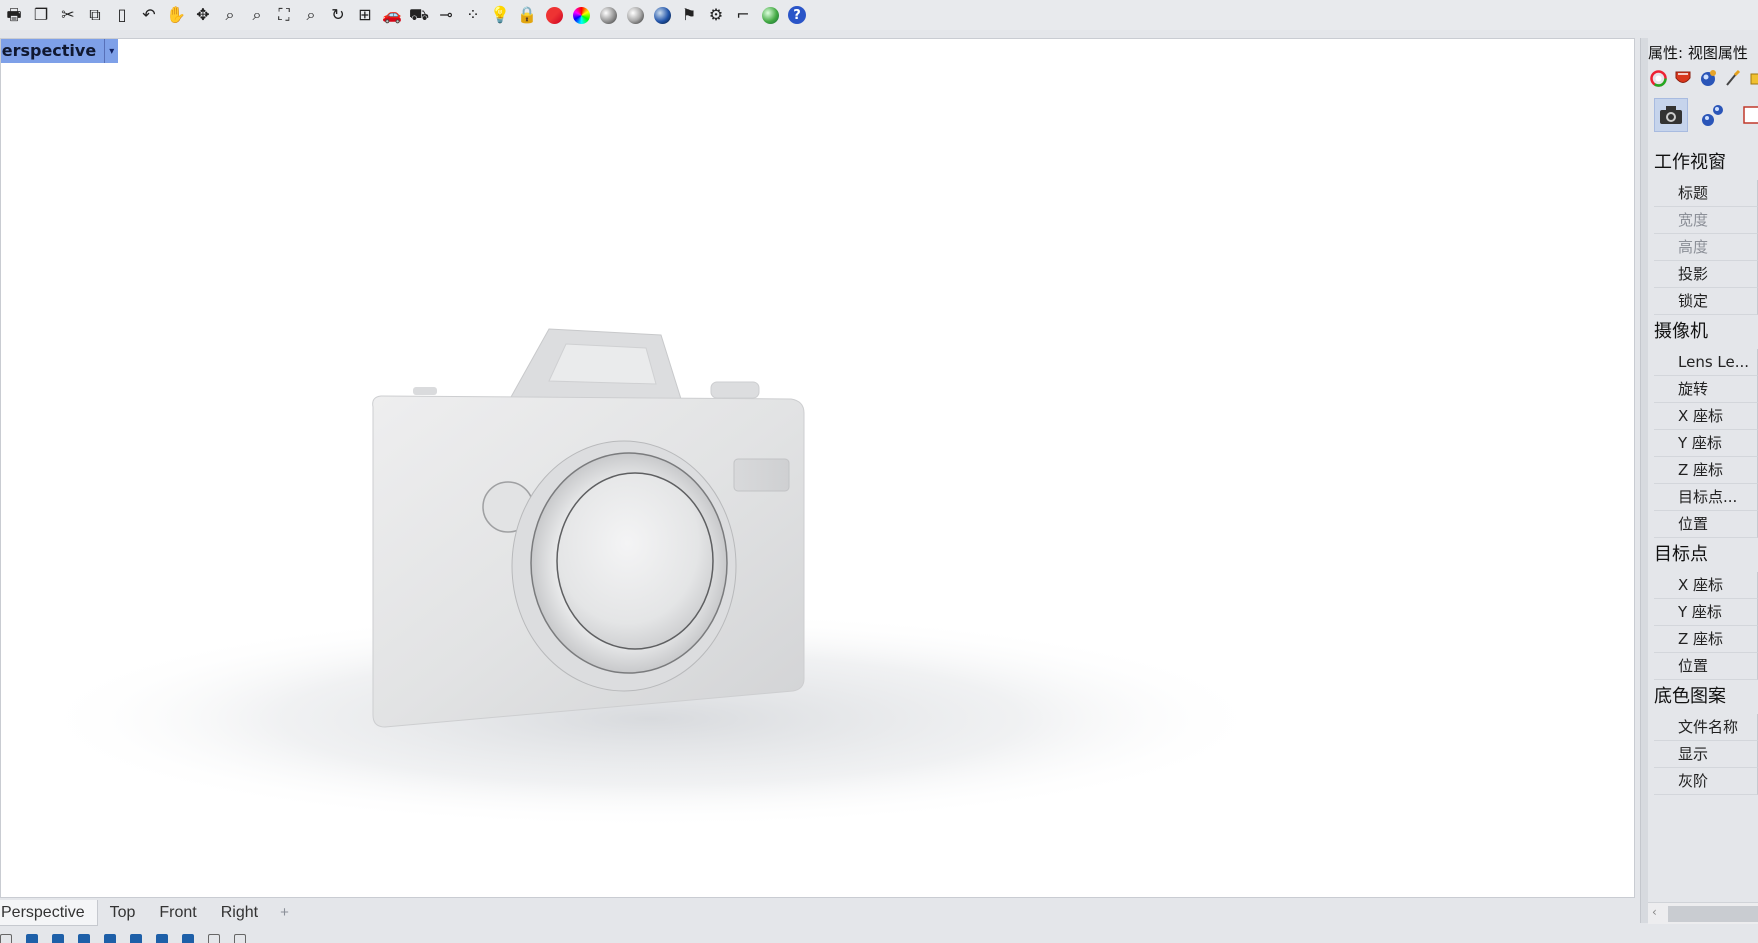 The image size is (1758, 943). Describe the element at coordinates (1708, 78) in the screenshot. I see `environment-icon` at that location.